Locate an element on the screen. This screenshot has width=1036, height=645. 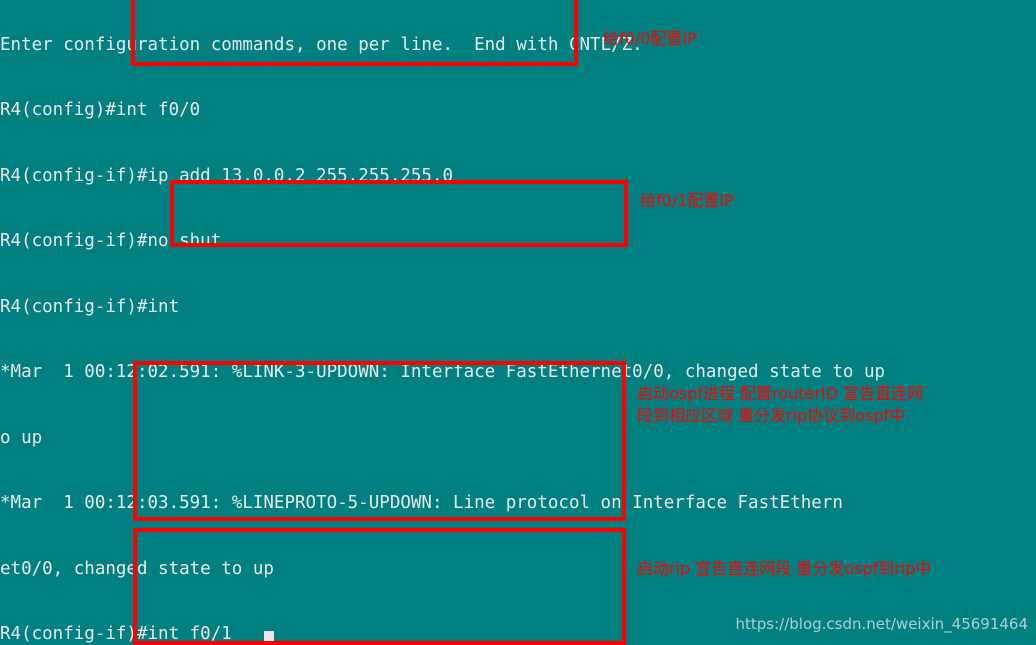
terminal-line: R4(config-if)#int is located at coordinates (90, 306).